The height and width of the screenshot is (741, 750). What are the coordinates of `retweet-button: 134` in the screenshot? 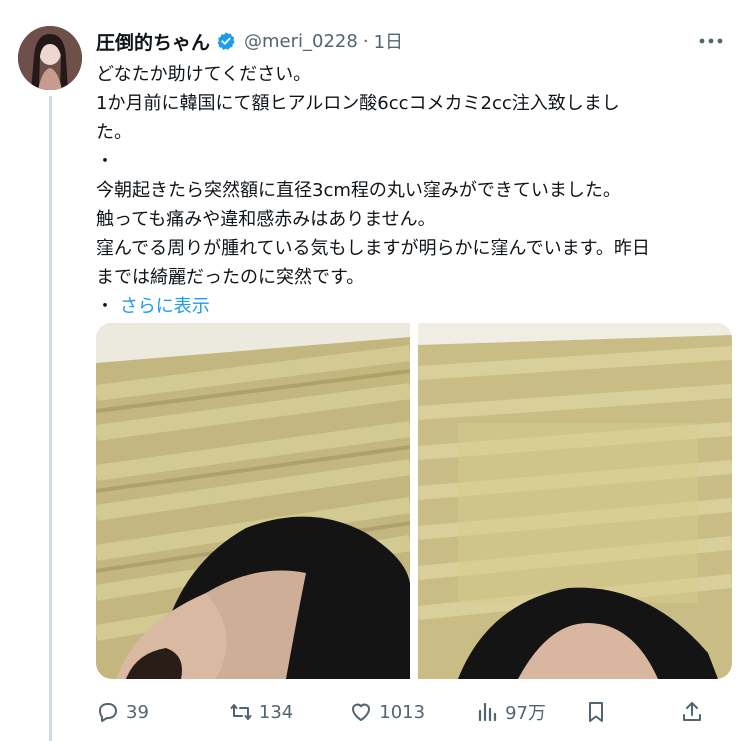 It's located at (261, 712).